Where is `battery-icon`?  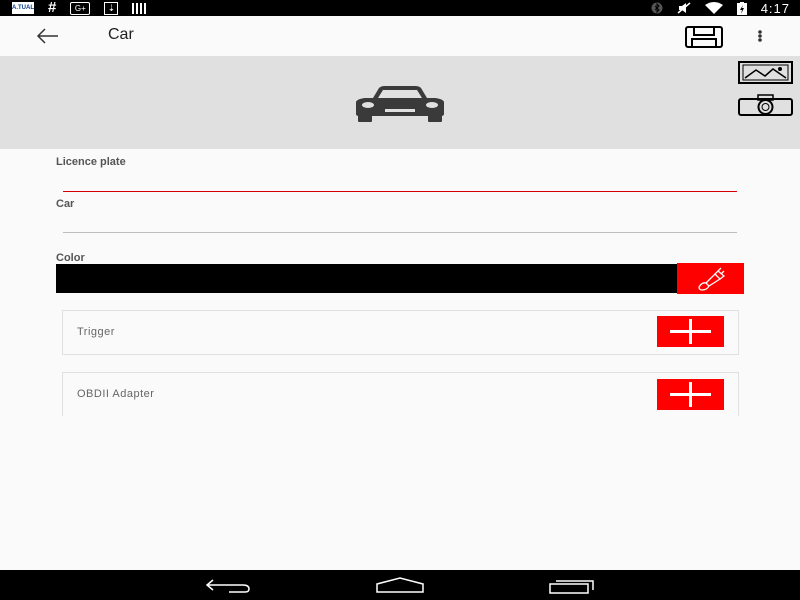 battery-icon is located at coordinates (741, 8).